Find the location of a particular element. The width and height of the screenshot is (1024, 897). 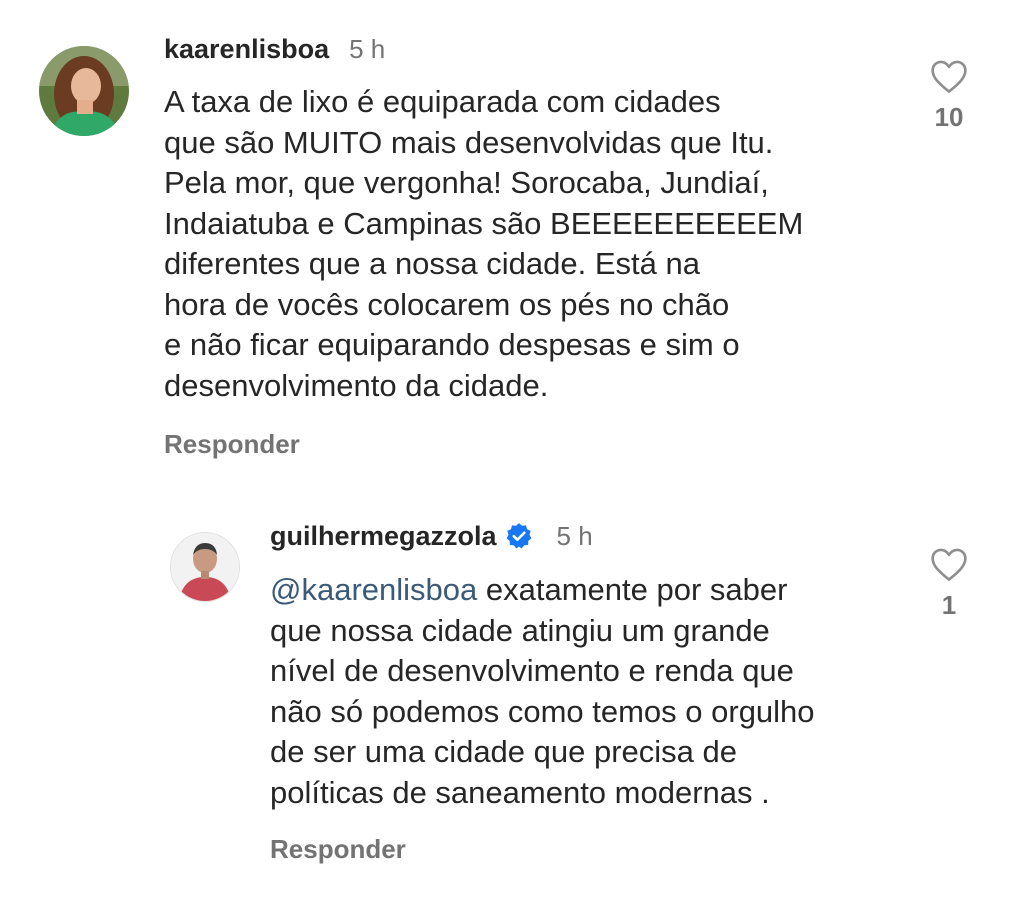

comment-line: desenvolvimento da cidade. is located at coordinates (356, 385).